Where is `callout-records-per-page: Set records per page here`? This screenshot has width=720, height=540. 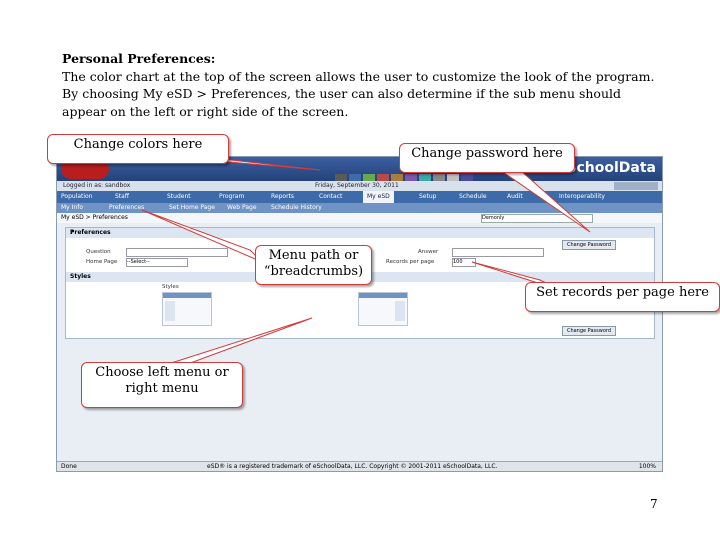 callout-records-per-page: Set records per page here is located at coordinates (622, 297).